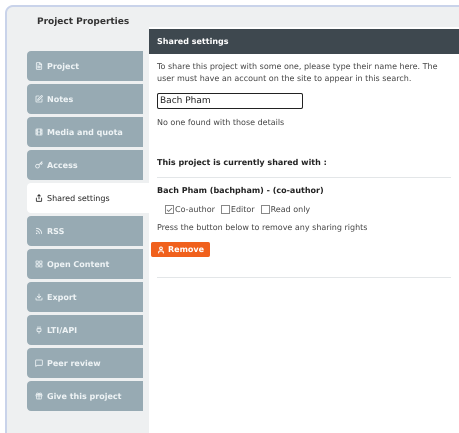 This screenshot has width=459, height=433. Describe the element at coordinates (195, 209) in the screenshot. I see `role-label: Co-author` at that location.